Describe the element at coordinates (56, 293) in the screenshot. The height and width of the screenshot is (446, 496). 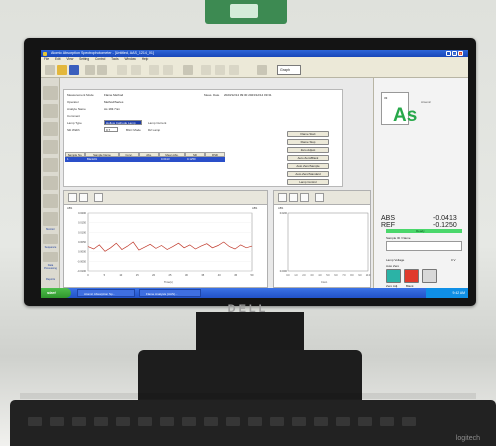
I see `start-button: start` at that location.